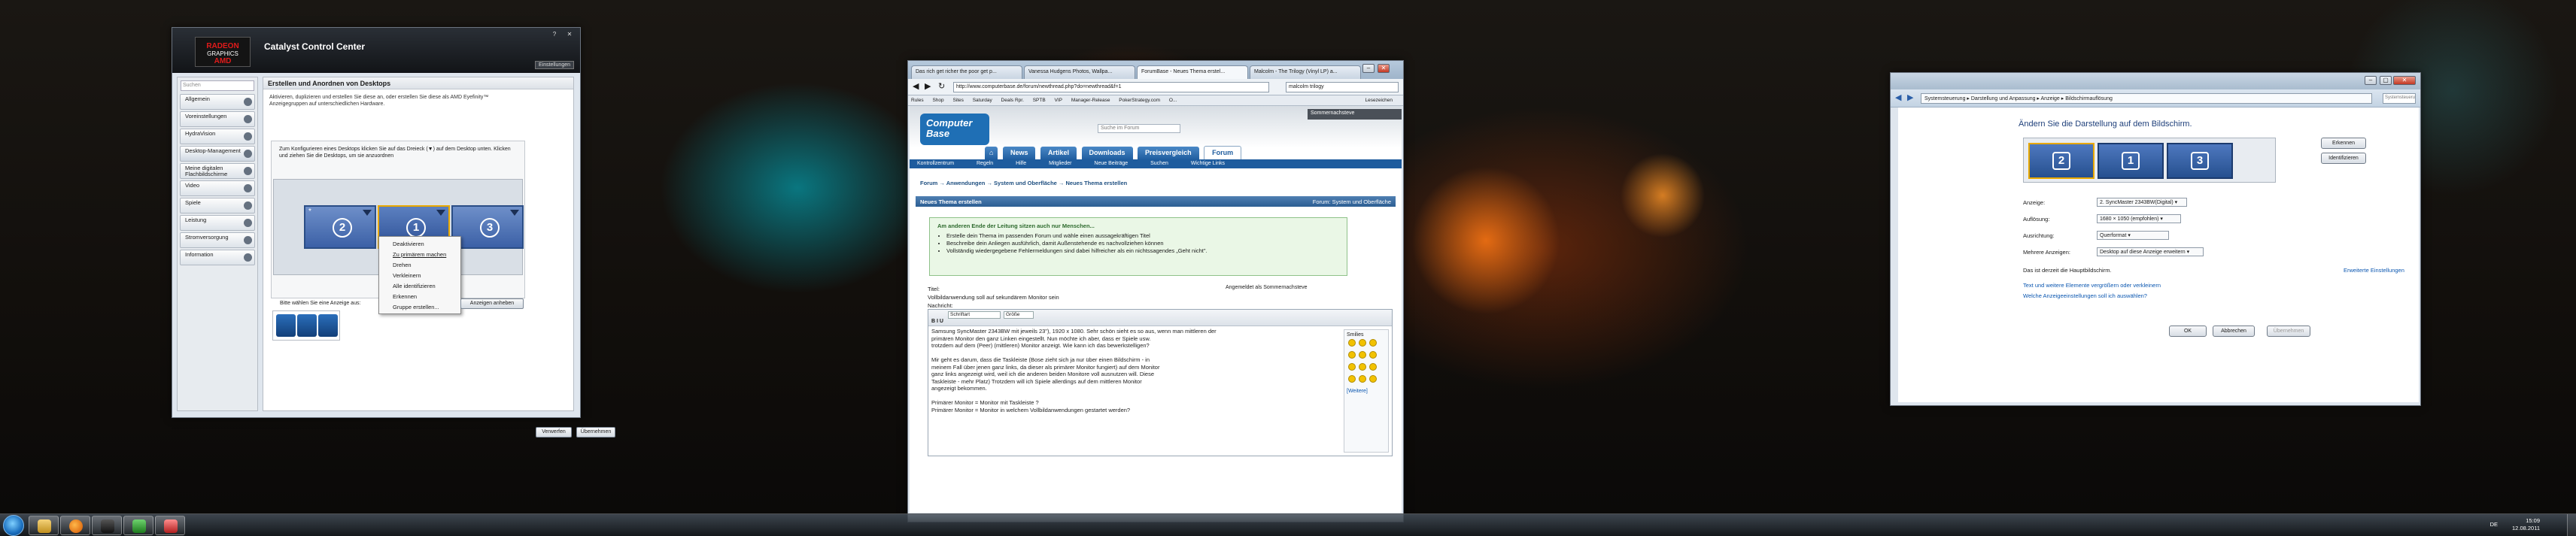 The image size is (2576, 536). Describe the element at coordinates (340, 227) in the screenshot. I see `desktop-2: * 2` at that location.